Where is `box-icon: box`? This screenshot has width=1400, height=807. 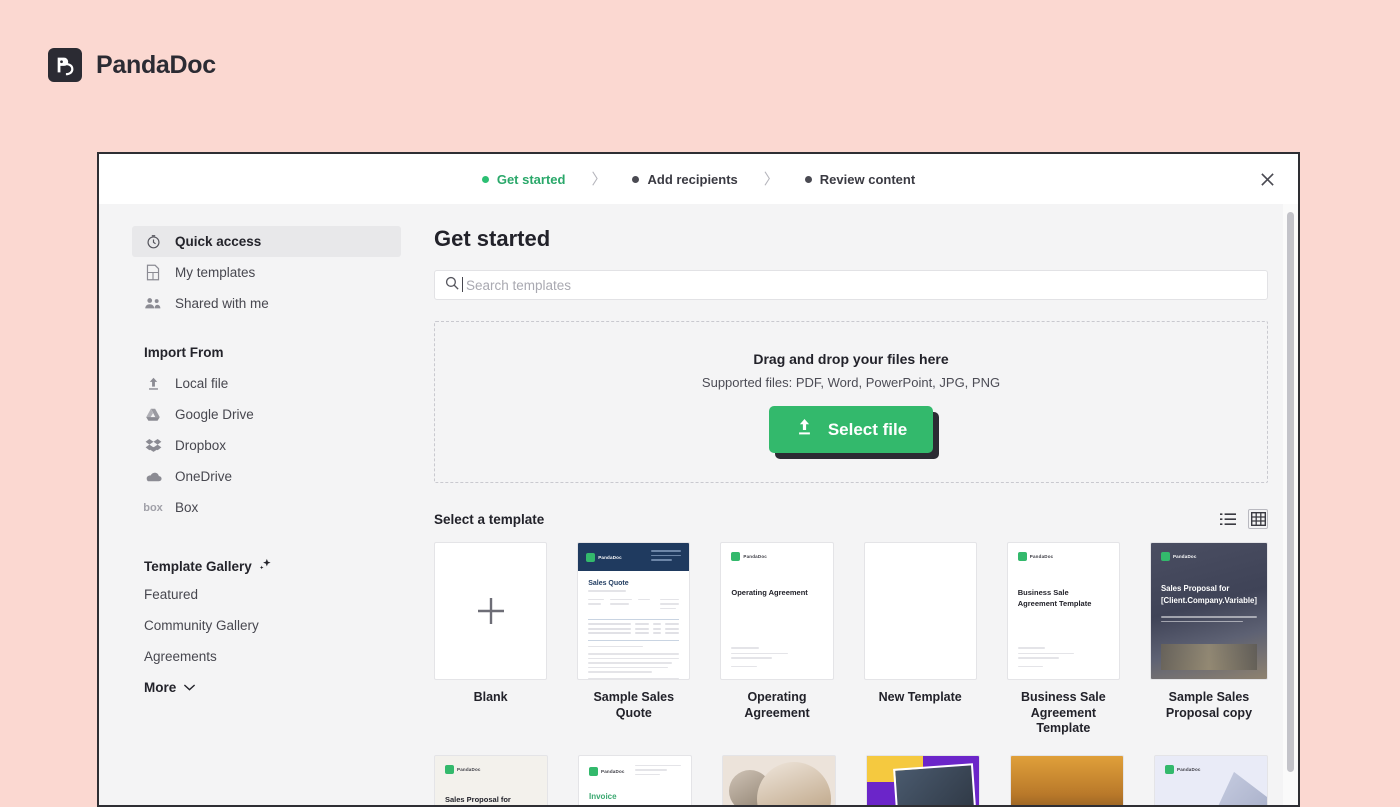 box-icon: box is located at coordinates (153, 507).